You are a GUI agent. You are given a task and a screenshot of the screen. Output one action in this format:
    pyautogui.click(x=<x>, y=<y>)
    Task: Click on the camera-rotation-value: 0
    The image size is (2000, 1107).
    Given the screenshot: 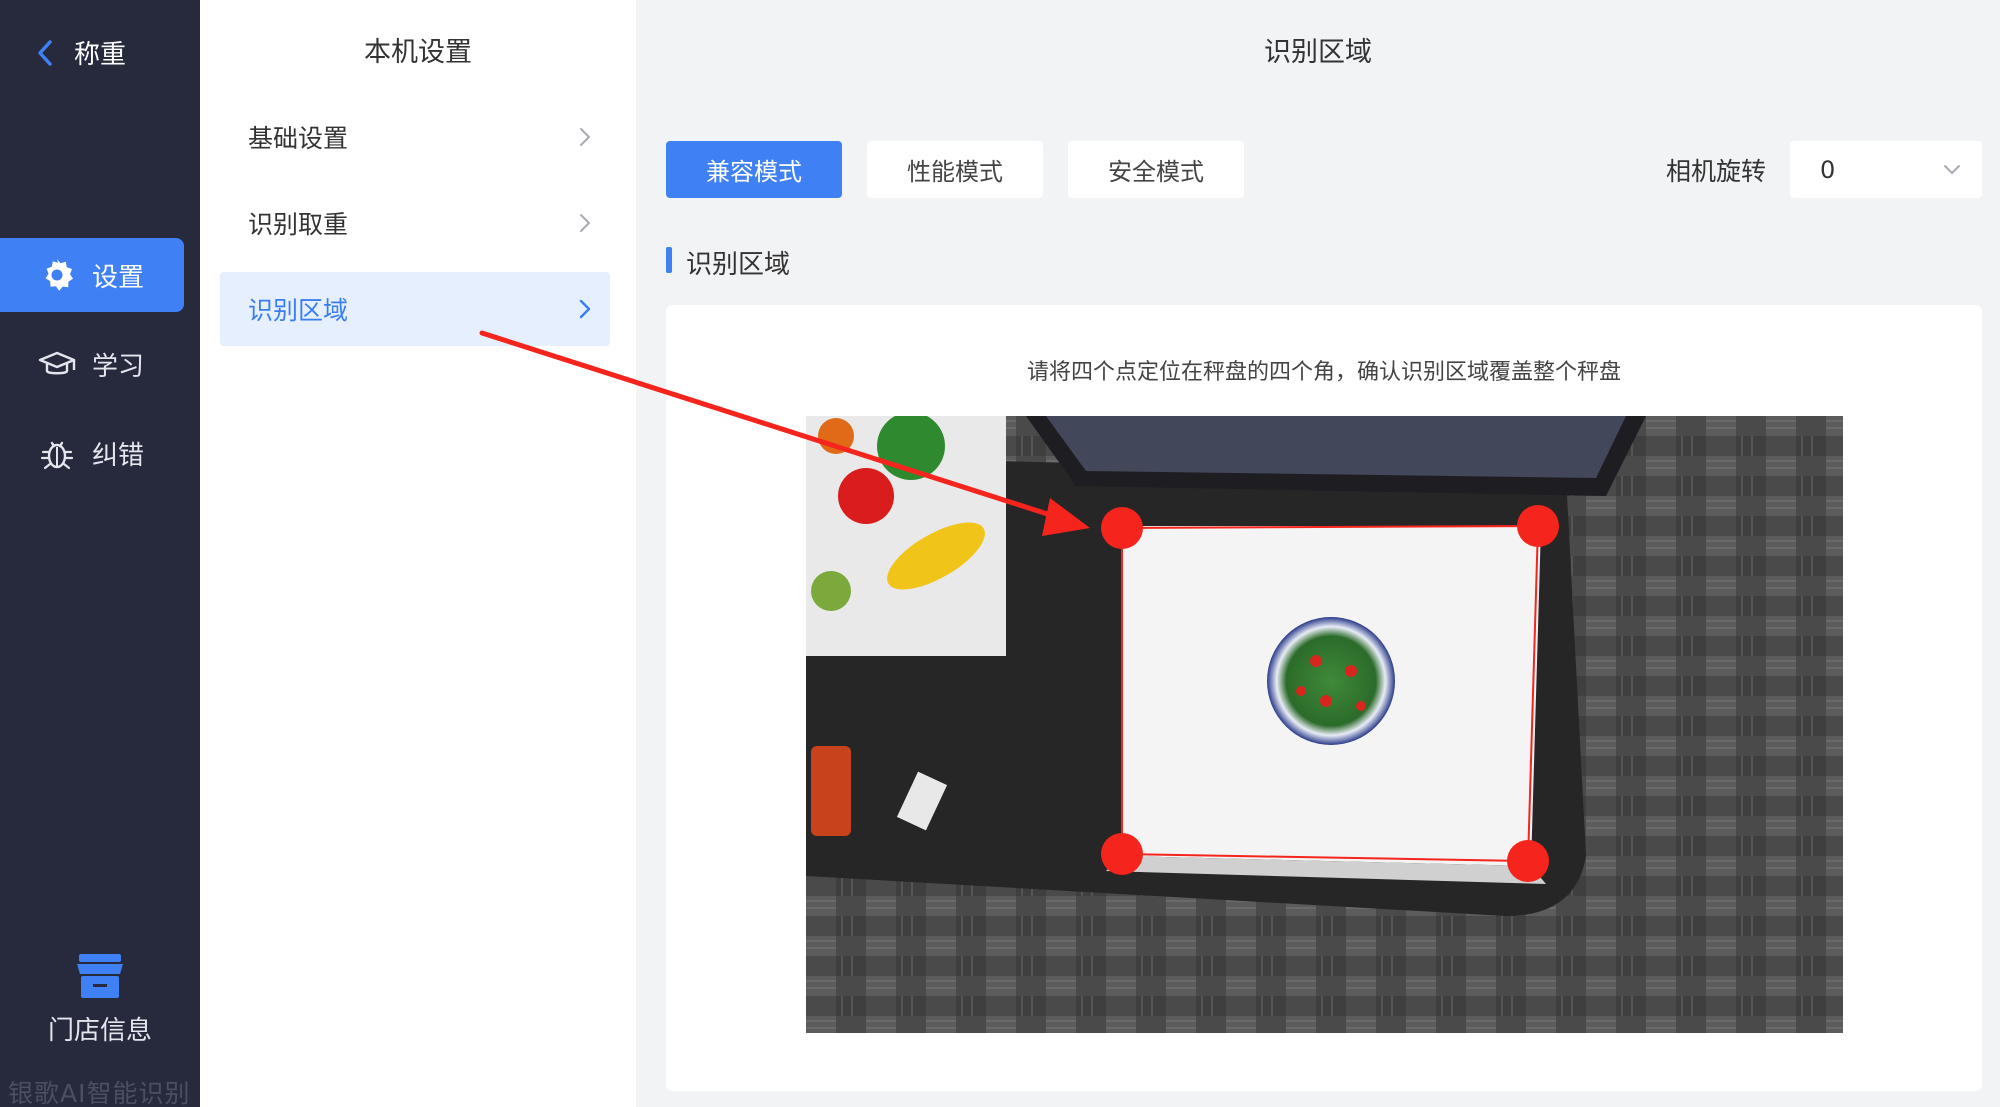 What is the action you would take?
    pyautogui.click(x=1828, y=169)
    